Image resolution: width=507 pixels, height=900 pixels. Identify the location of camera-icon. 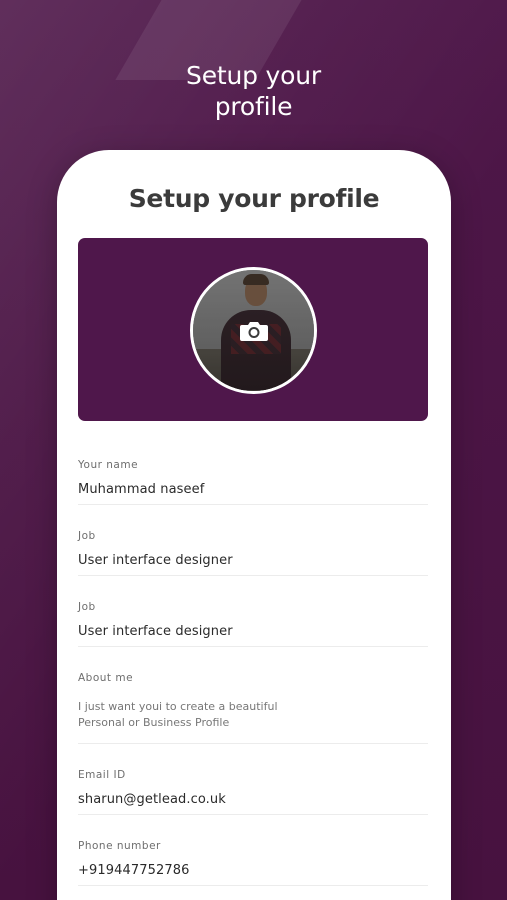
(254, 331).